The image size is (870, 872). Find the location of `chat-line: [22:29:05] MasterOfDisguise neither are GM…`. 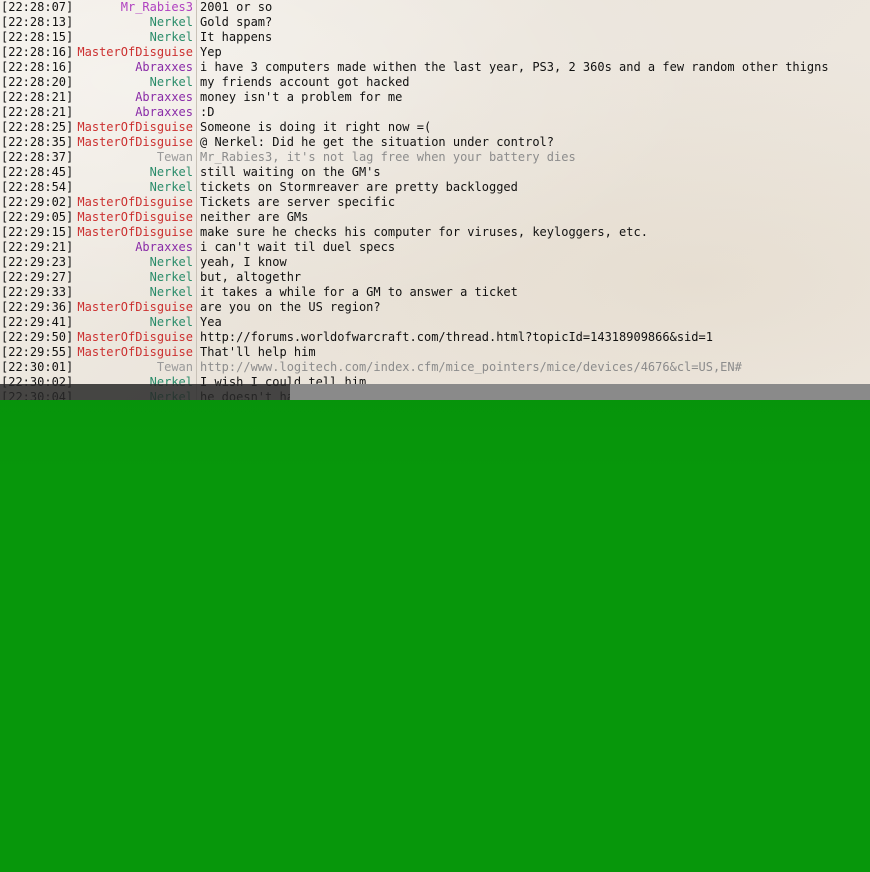

chat-line: [22:29:05] MasterOfDisguise neither are GM… is located at coordinates (435, 217).